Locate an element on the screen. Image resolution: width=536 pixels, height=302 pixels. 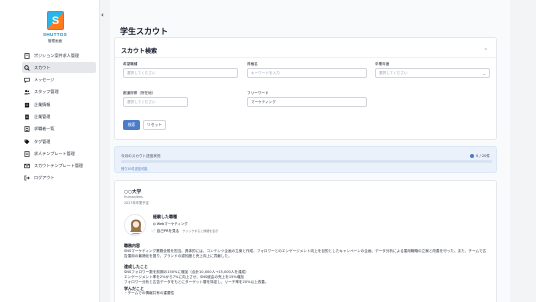
prefecture-label: 都道府県（所在地） is located at coordinates (139, 93).